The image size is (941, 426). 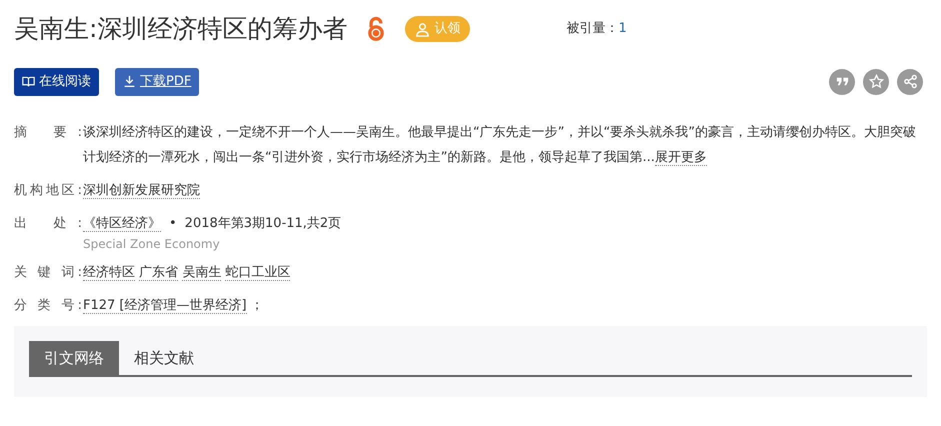 What do you see at coordinates (48, 133) in the screenshot?
I see `field-label: 摘 要:` at bounding box center [48, 133].